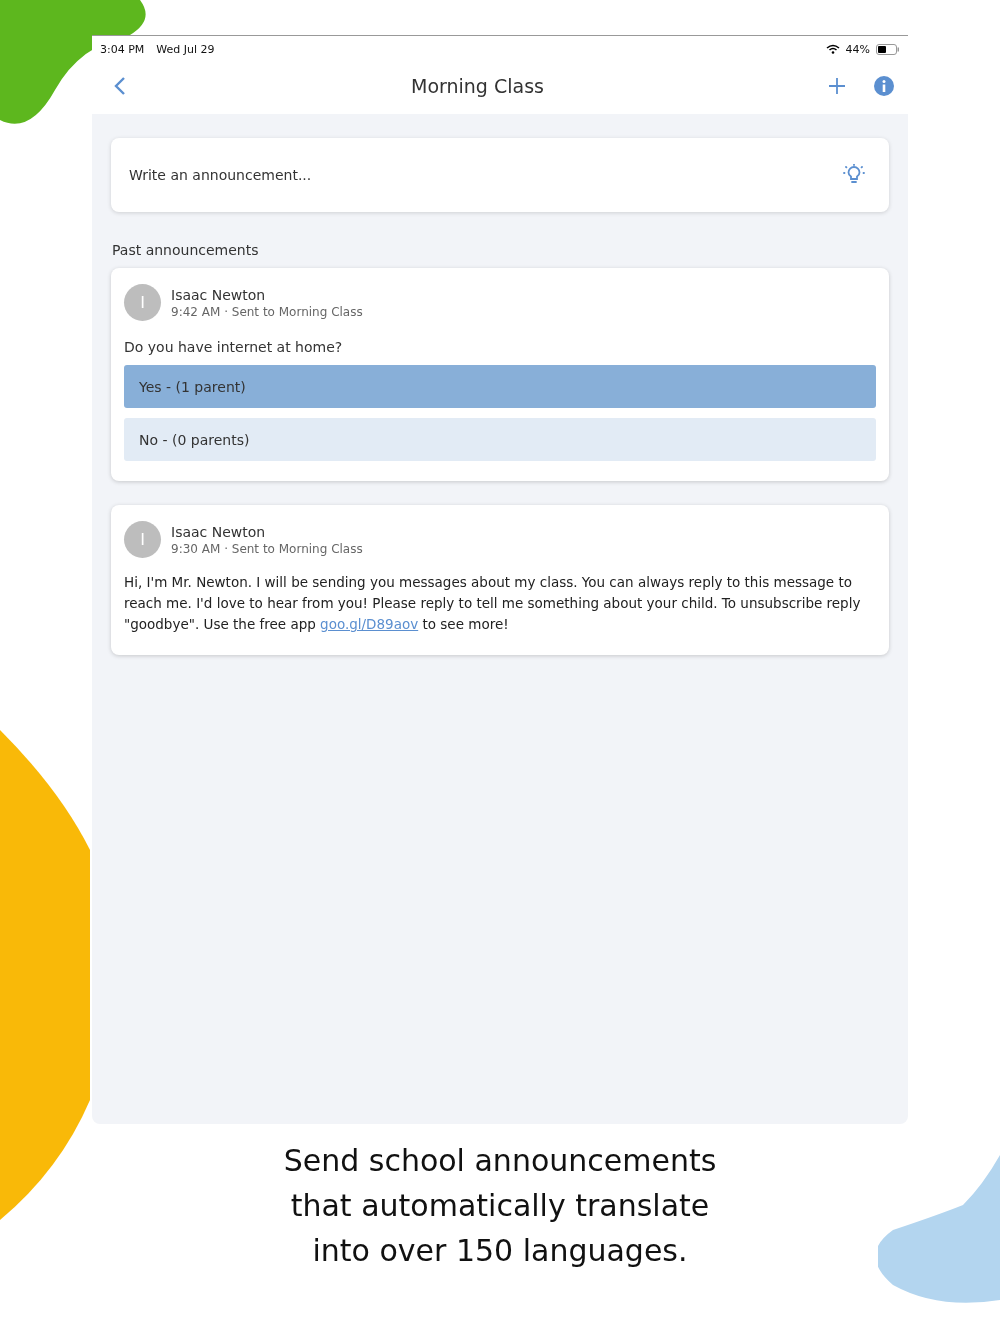 The height and width of the screenshot is (1334, 1000). Describe the element at coordinates (186, 250) in the screenshot. I see `section-heading: Past announcements` at that location.